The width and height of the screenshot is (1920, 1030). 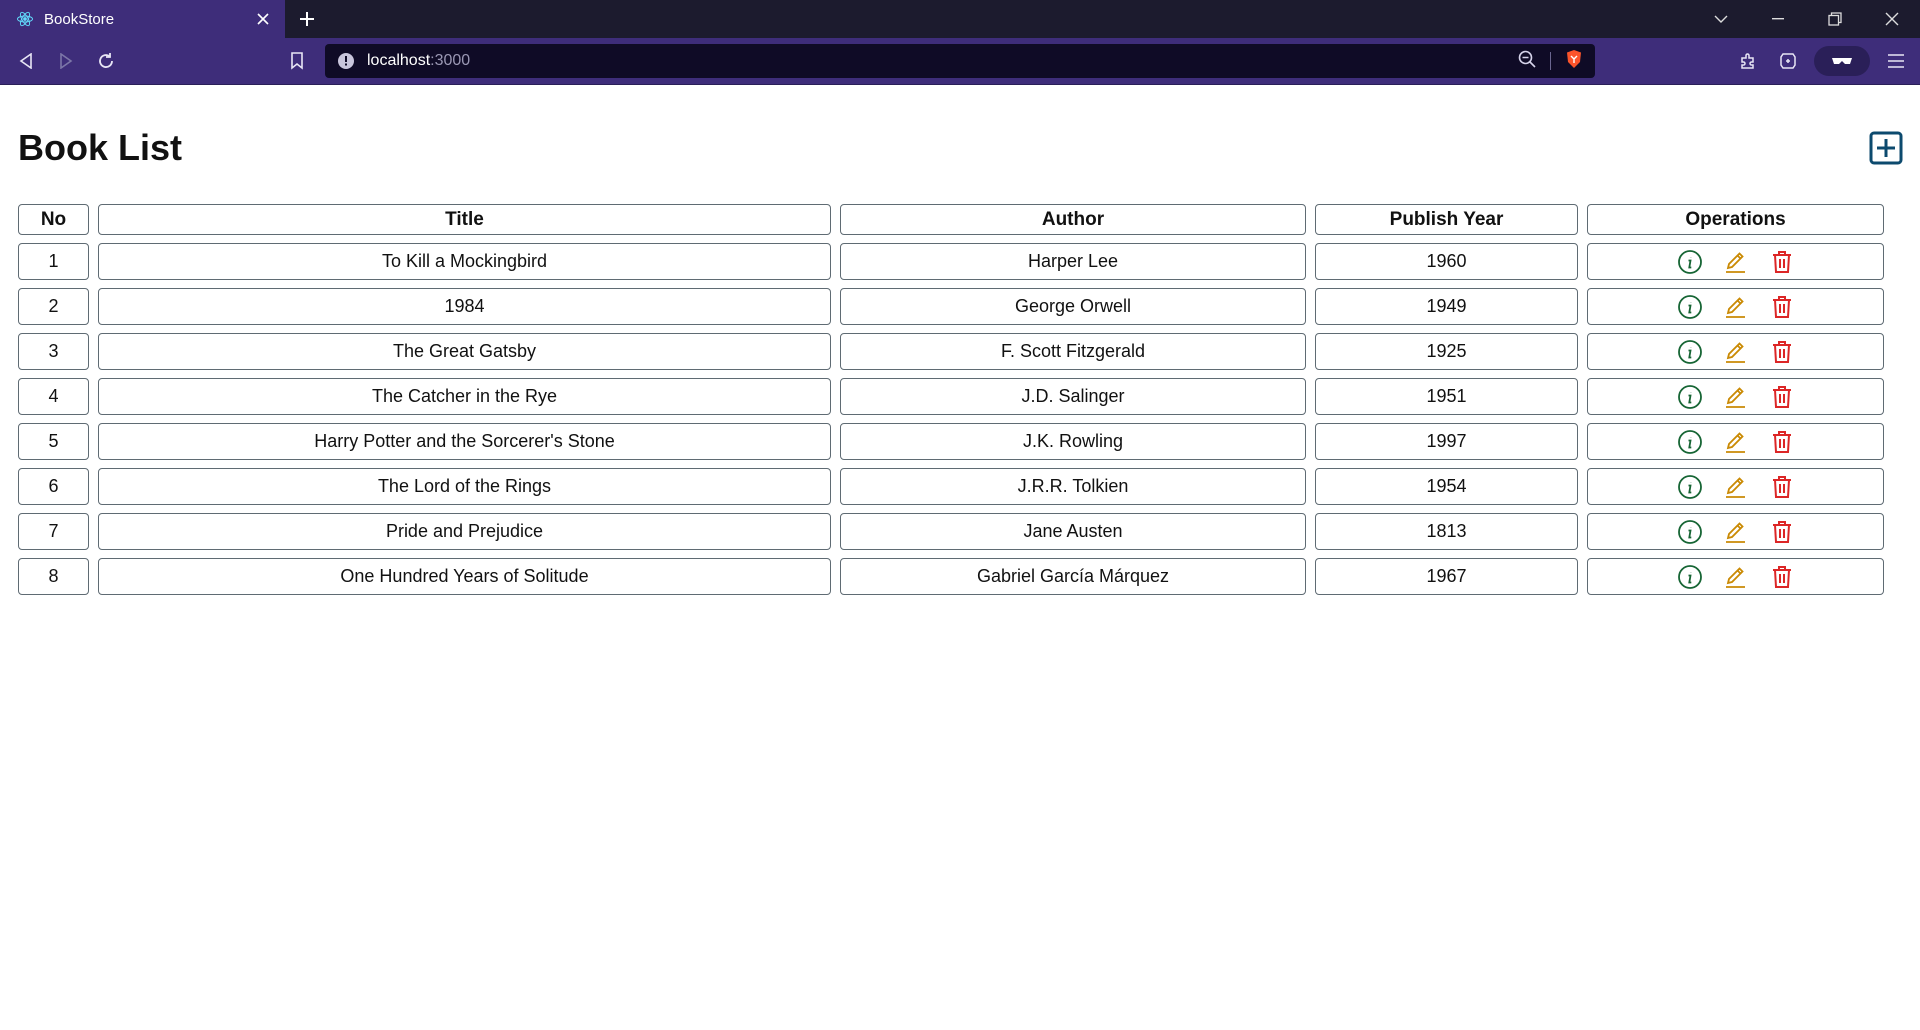 What do you see at coordinates (1748, 61) in the screenshot?
I see `extensions-icon` at bounding box center [1748, 61].